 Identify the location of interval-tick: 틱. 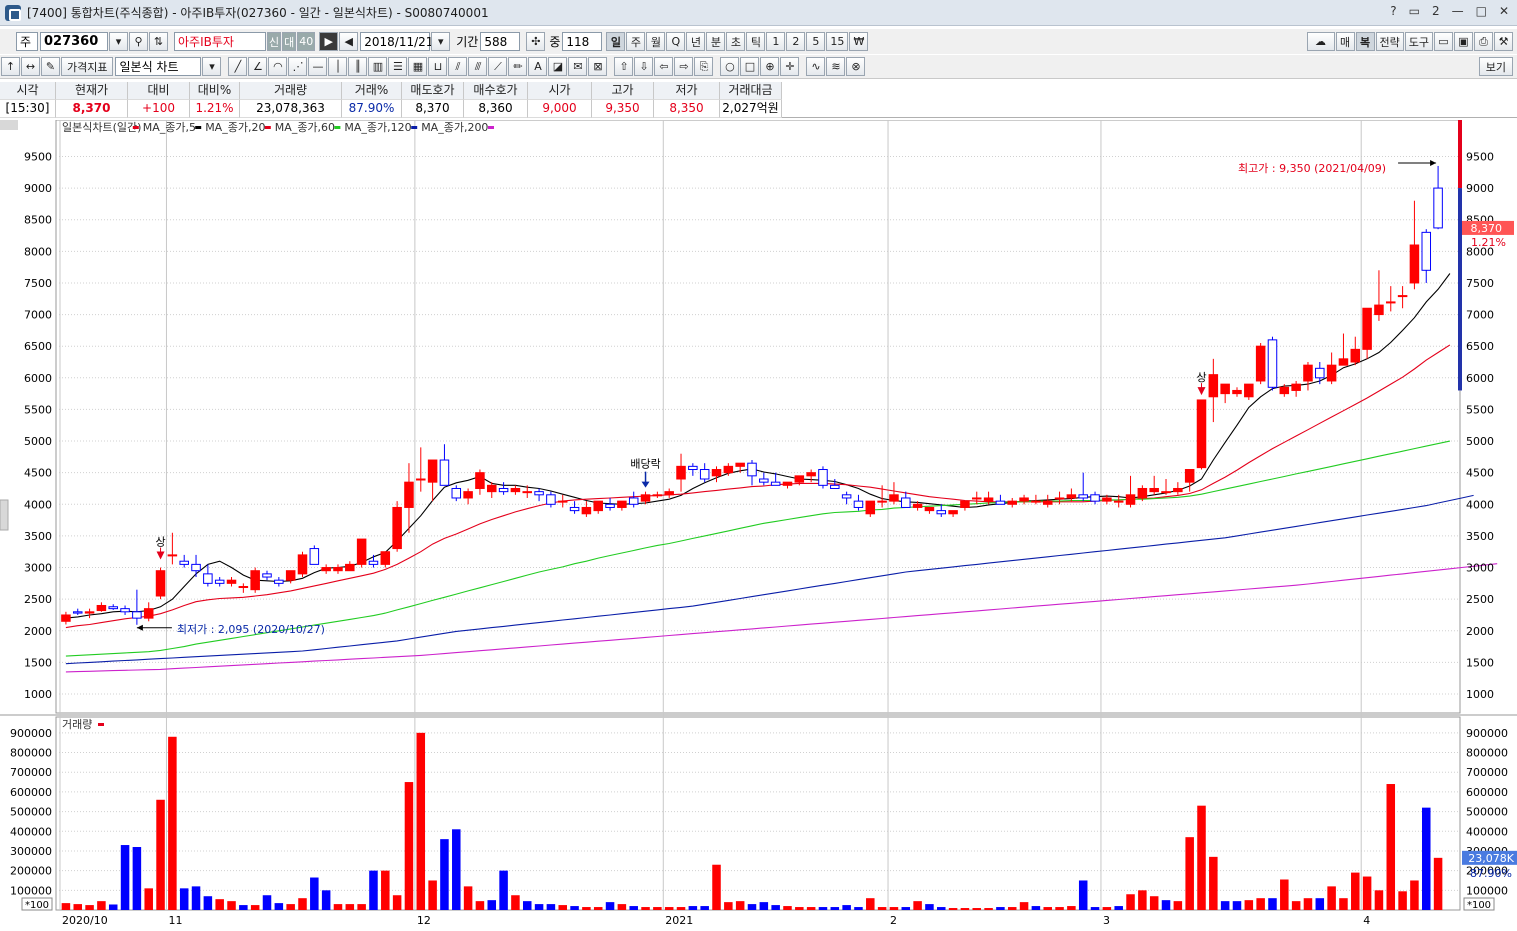
(756, 41).